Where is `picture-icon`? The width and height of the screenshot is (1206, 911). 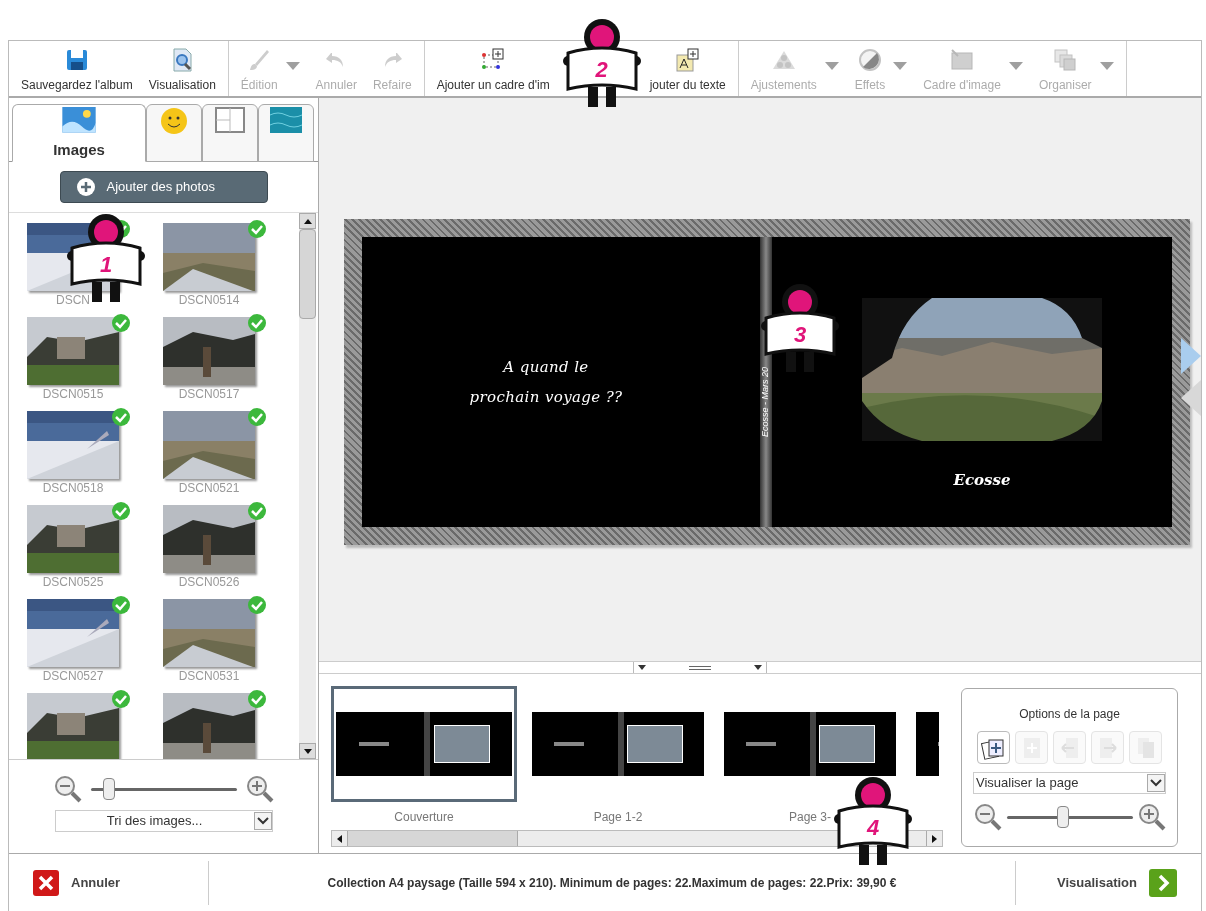 picture-icon is located at coordinates (962, 60).